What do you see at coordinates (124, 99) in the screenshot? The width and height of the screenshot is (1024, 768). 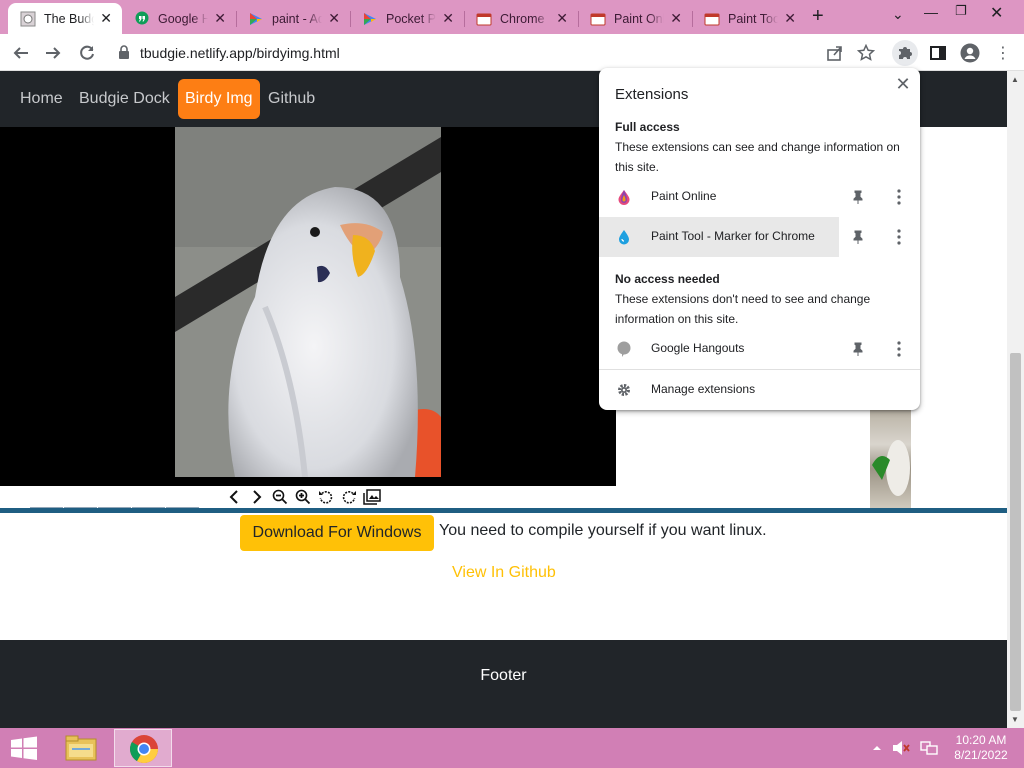 I see `nav-budgie-dock: Budgie Dock` at bounding box center [124, 99].